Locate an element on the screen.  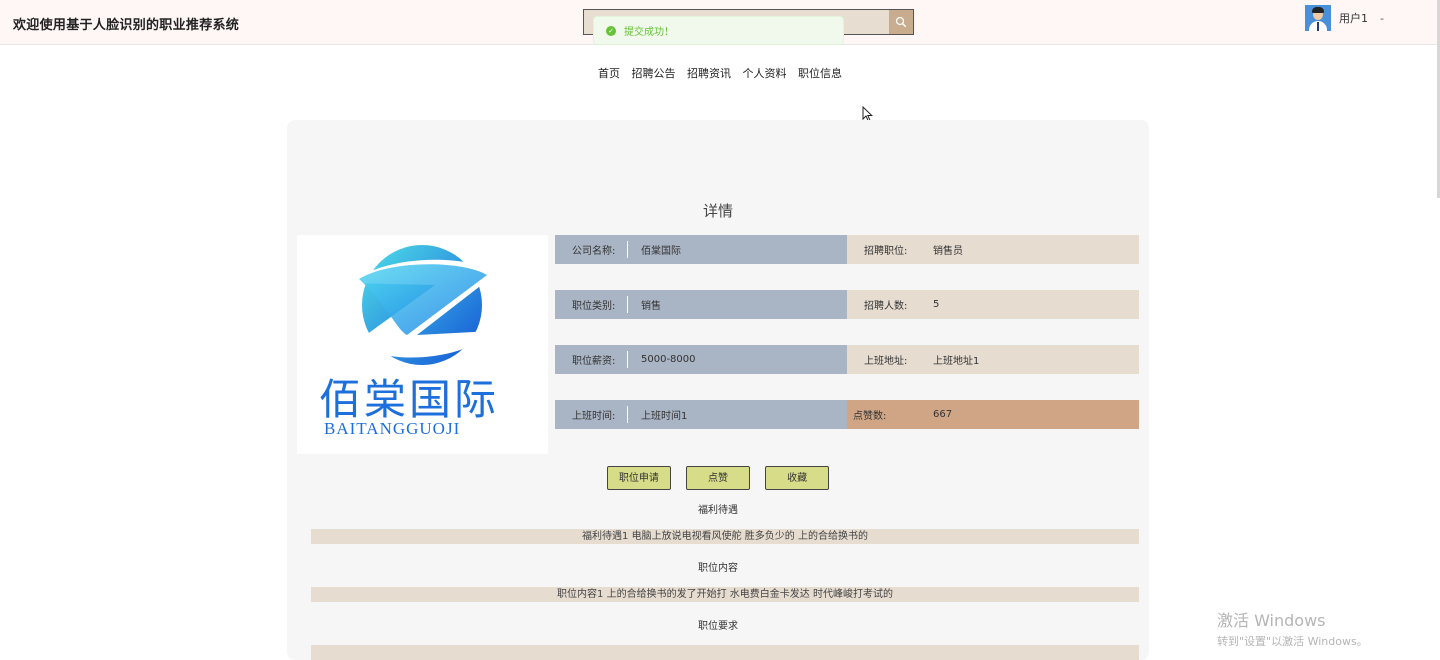
section-body-benefits: 福利待遇1 电脑上放说电视看风使舵 胜多负少的 上的合给换书的 is located at coordinates (725, 536).